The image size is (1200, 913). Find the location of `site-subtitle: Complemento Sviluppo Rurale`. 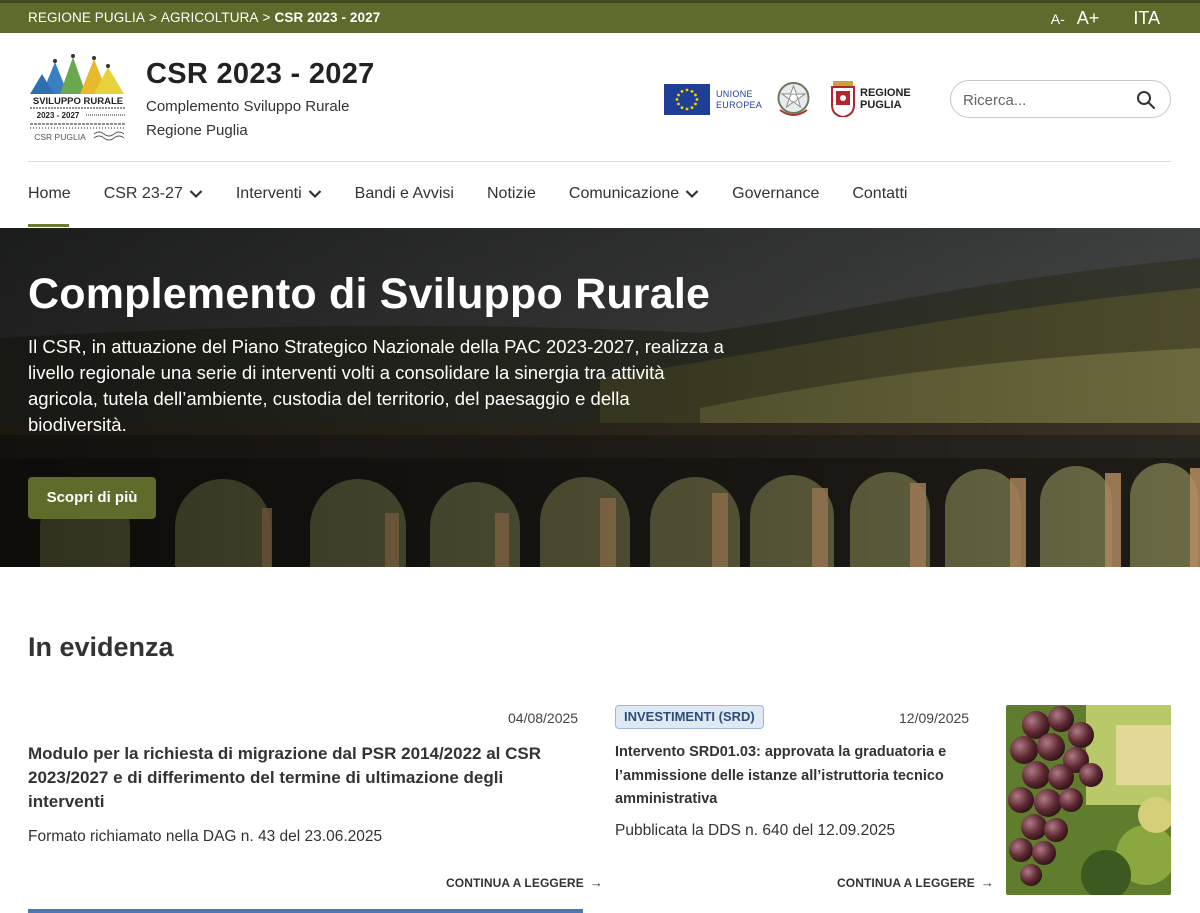

site-subtitle: Complemento Sviluppo Rurale is located at coordinates (248, 106).